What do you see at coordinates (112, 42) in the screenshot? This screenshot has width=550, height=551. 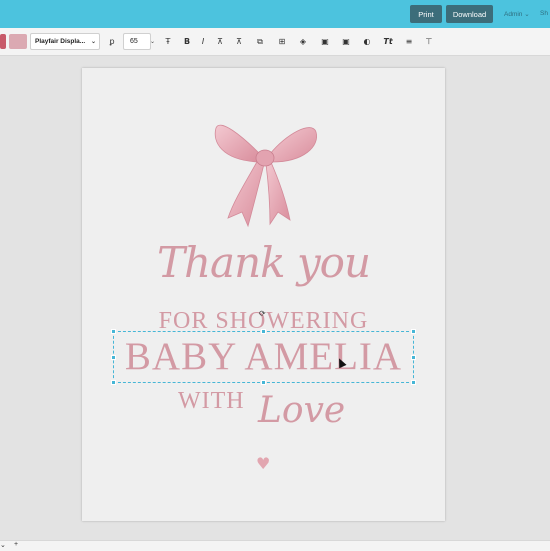 I see `text-style-icon: ꝑ` at bounding box center [112, 42].